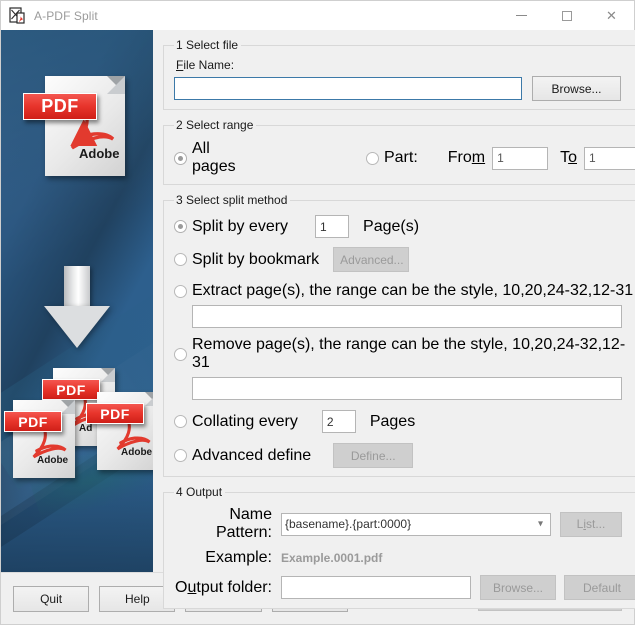 The image size is (635, 625). I want to click on down-arrow-icon, so click(77, 311).